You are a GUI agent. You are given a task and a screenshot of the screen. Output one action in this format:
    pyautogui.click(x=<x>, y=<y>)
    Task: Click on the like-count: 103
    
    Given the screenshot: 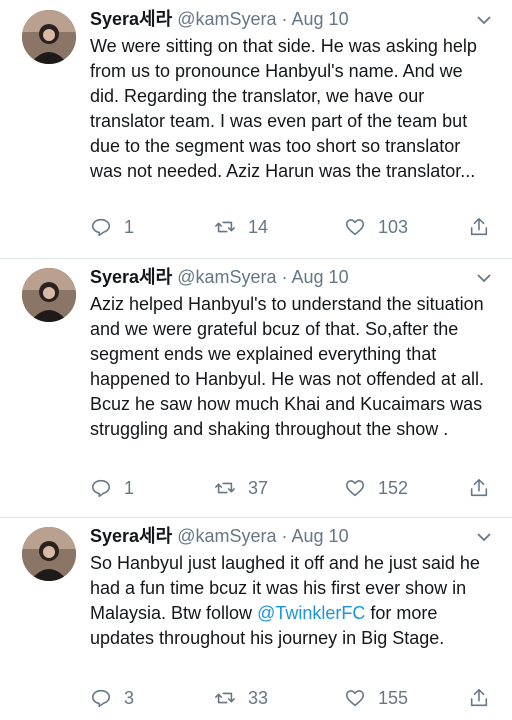 What is the action you would take?
    pyautogui.click(x=393, y=226)
    